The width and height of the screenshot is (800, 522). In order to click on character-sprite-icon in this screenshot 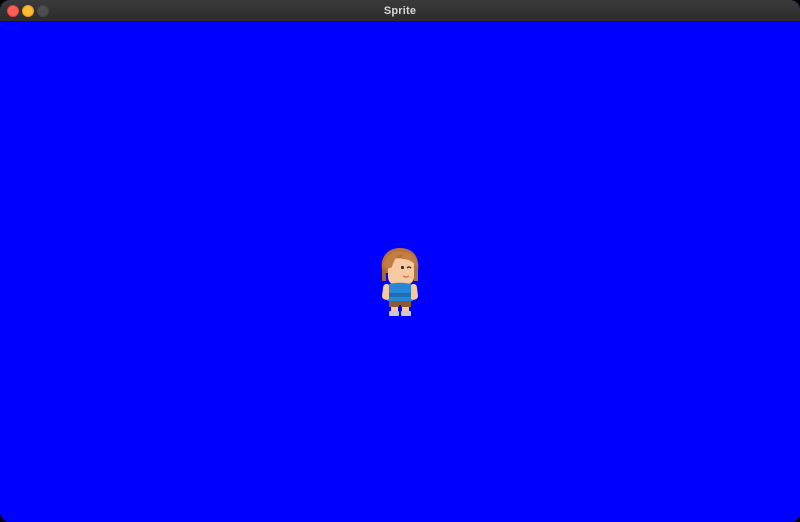, I will do `click(400, 282)`.